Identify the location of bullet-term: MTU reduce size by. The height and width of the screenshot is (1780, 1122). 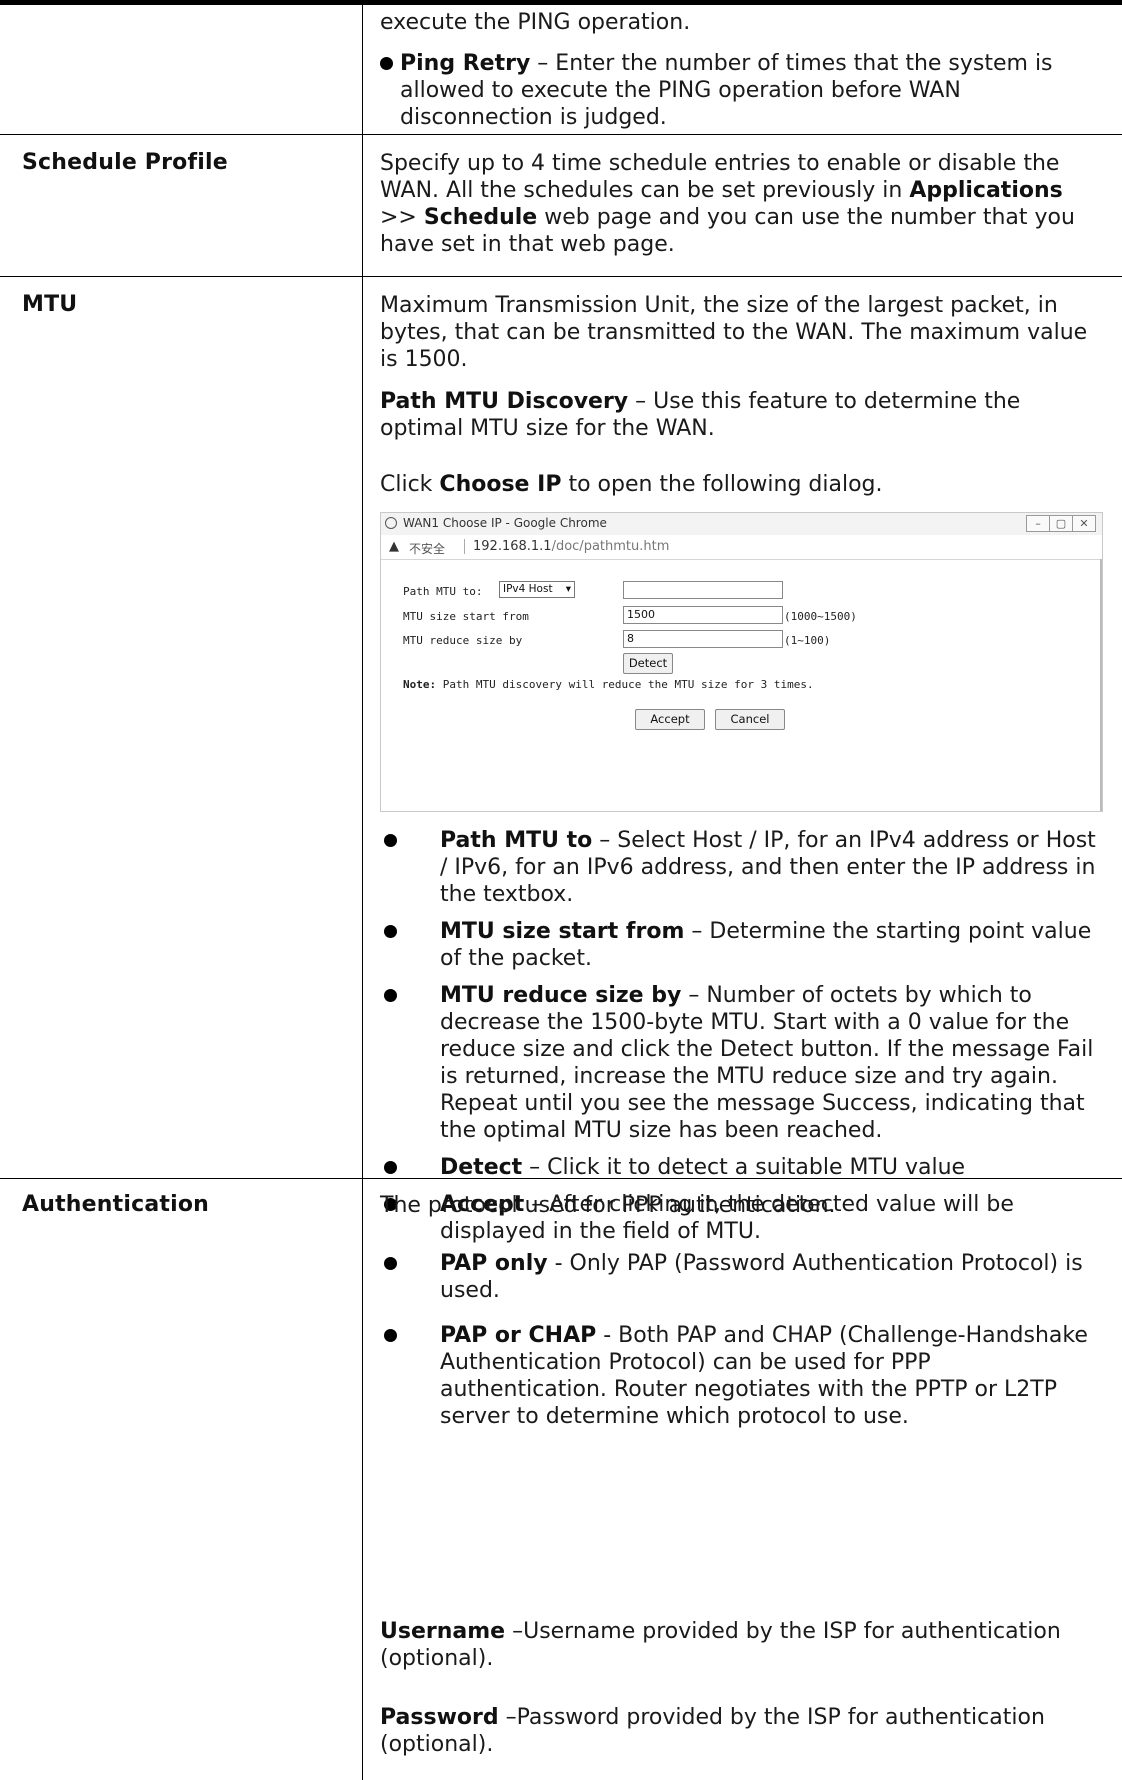
(561, 995).